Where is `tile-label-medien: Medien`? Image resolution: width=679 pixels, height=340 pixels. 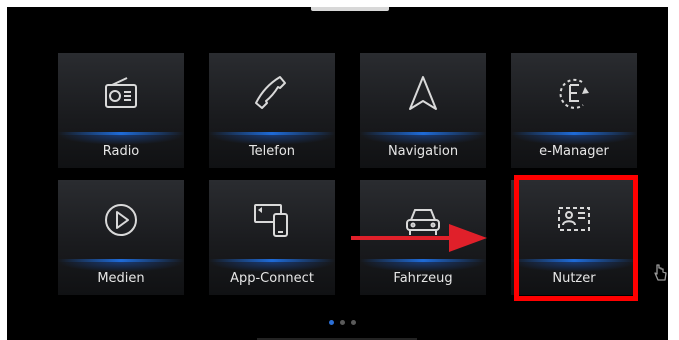
tile-label-medien: Medien is located at coordinates (121, 278).